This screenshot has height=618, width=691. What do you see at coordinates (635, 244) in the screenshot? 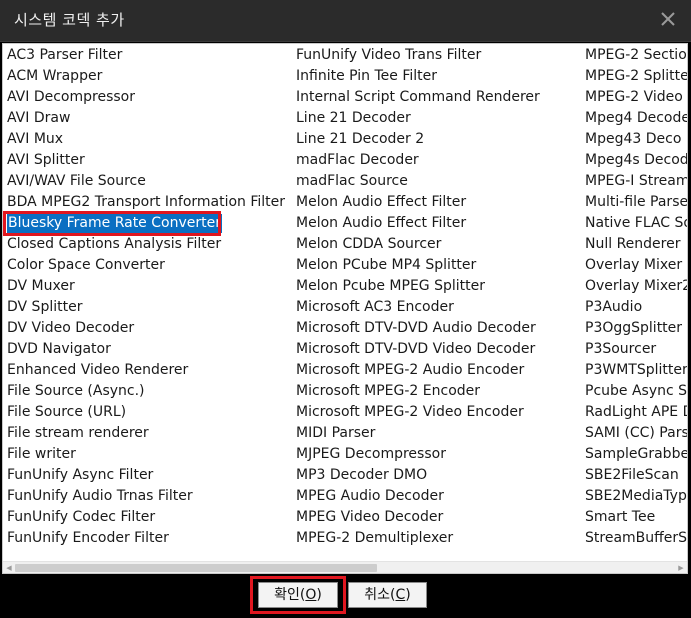
I see `codec-list-item: Null Renderer` at bounding box center [635, 244].